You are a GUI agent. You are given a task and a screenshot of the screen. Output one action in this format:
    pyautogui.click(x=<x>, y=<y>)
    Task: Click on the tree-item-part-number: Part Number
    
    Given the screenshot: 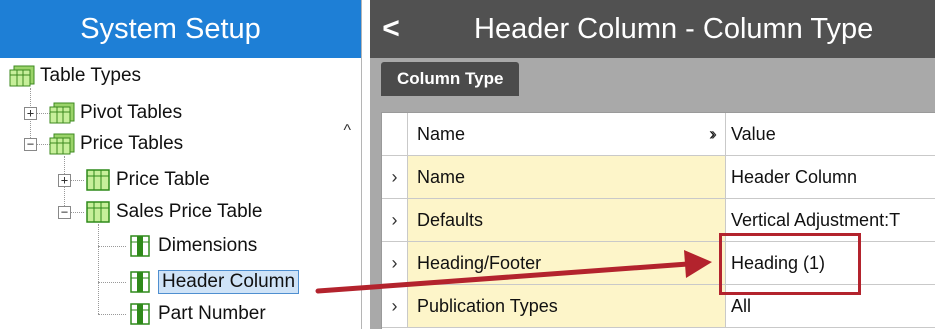 What is the action you would take?
    pyautogui.click(x=196, y=314)
    